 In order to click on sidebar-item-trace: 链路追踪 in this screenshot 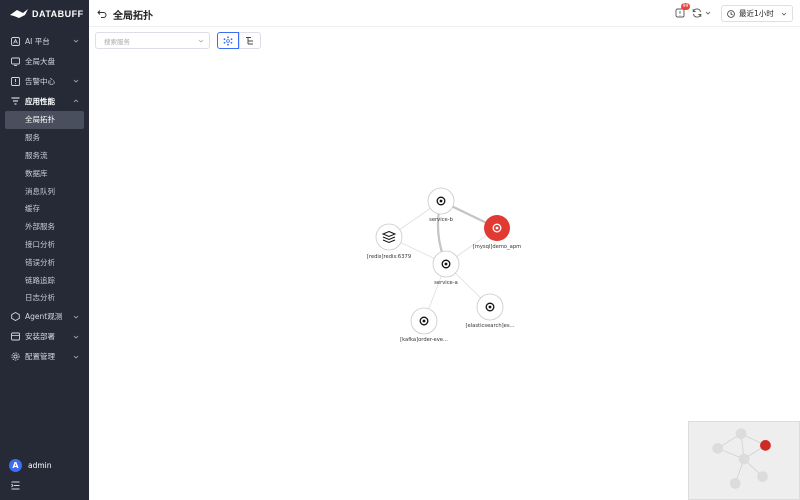, I will do `click(44, 280)`.